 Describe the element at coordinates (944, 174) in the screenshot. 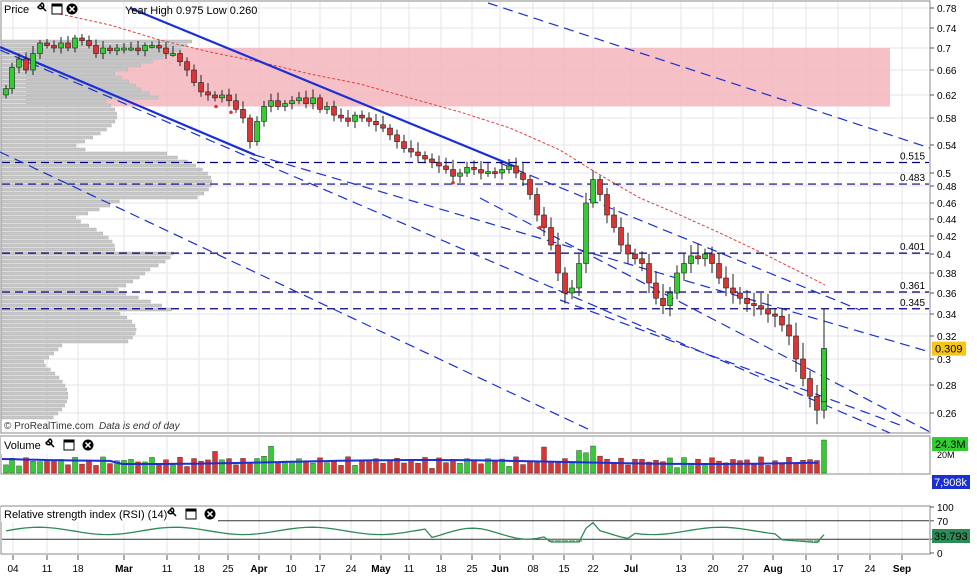

I see `y-tick-label: 0.5` at that location.